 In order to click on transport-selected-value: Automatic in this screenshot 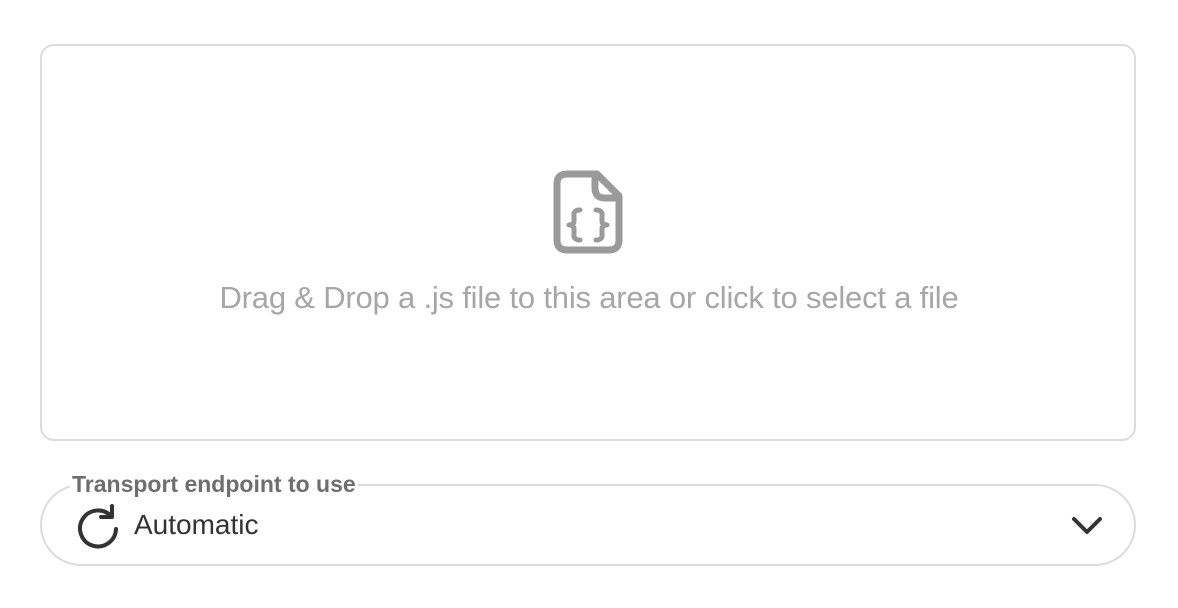, I will do `click(196, 524)`.